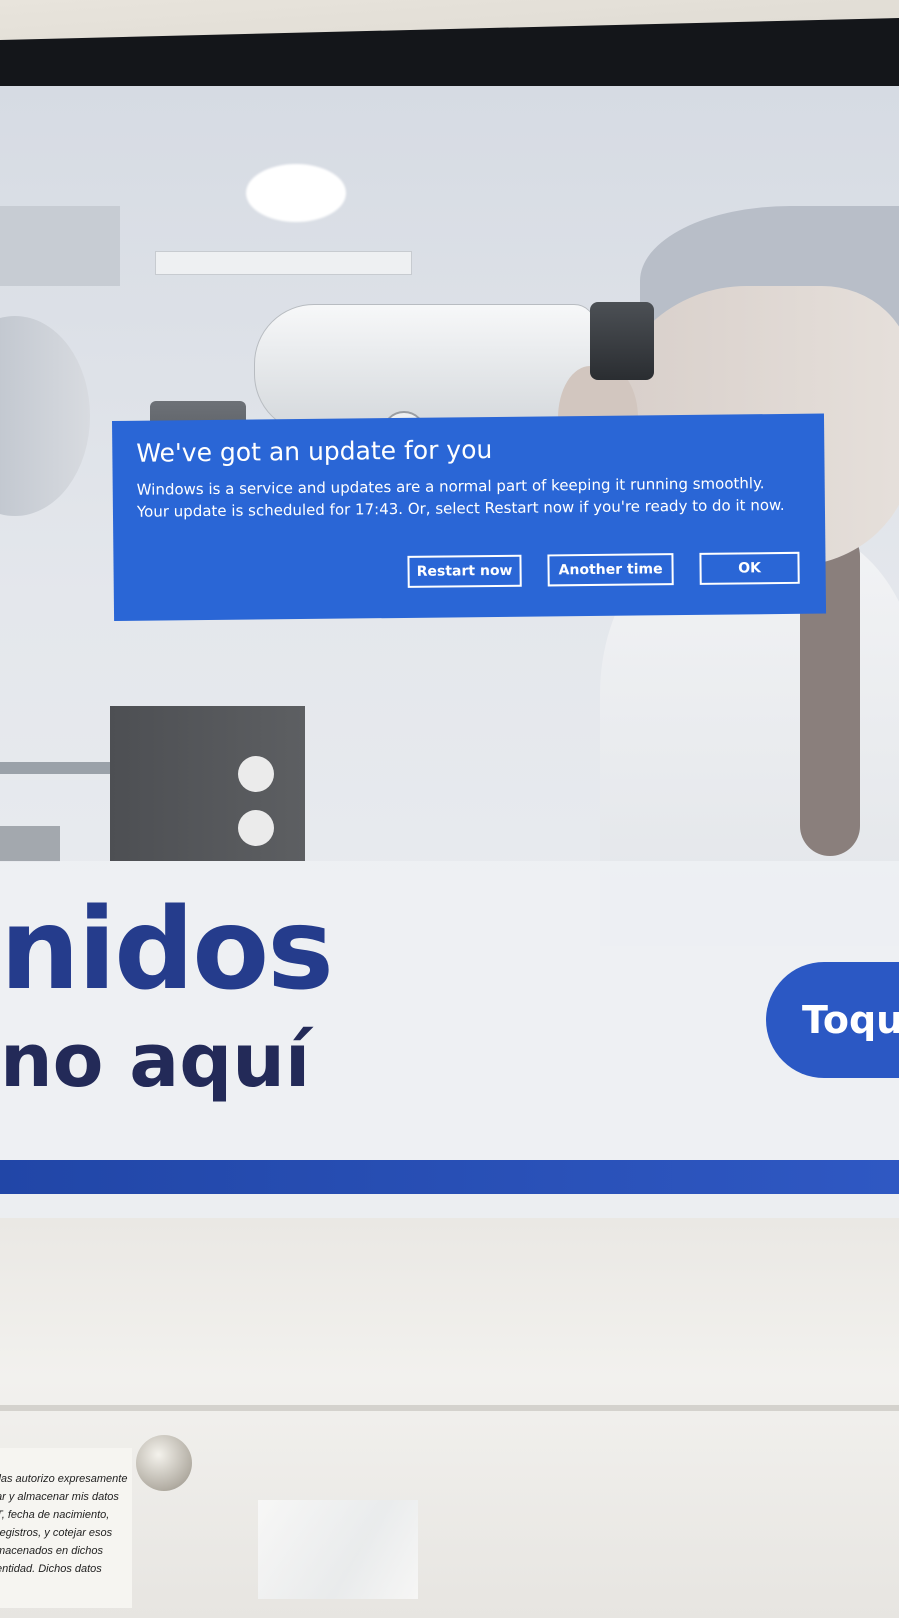 The height and width of the screenshot is (1618, 899). What do you see at coordinates (314, 451) in the screenshot?
I see `dialog-title: We've got an update for you` at bounding box center [314, 451].